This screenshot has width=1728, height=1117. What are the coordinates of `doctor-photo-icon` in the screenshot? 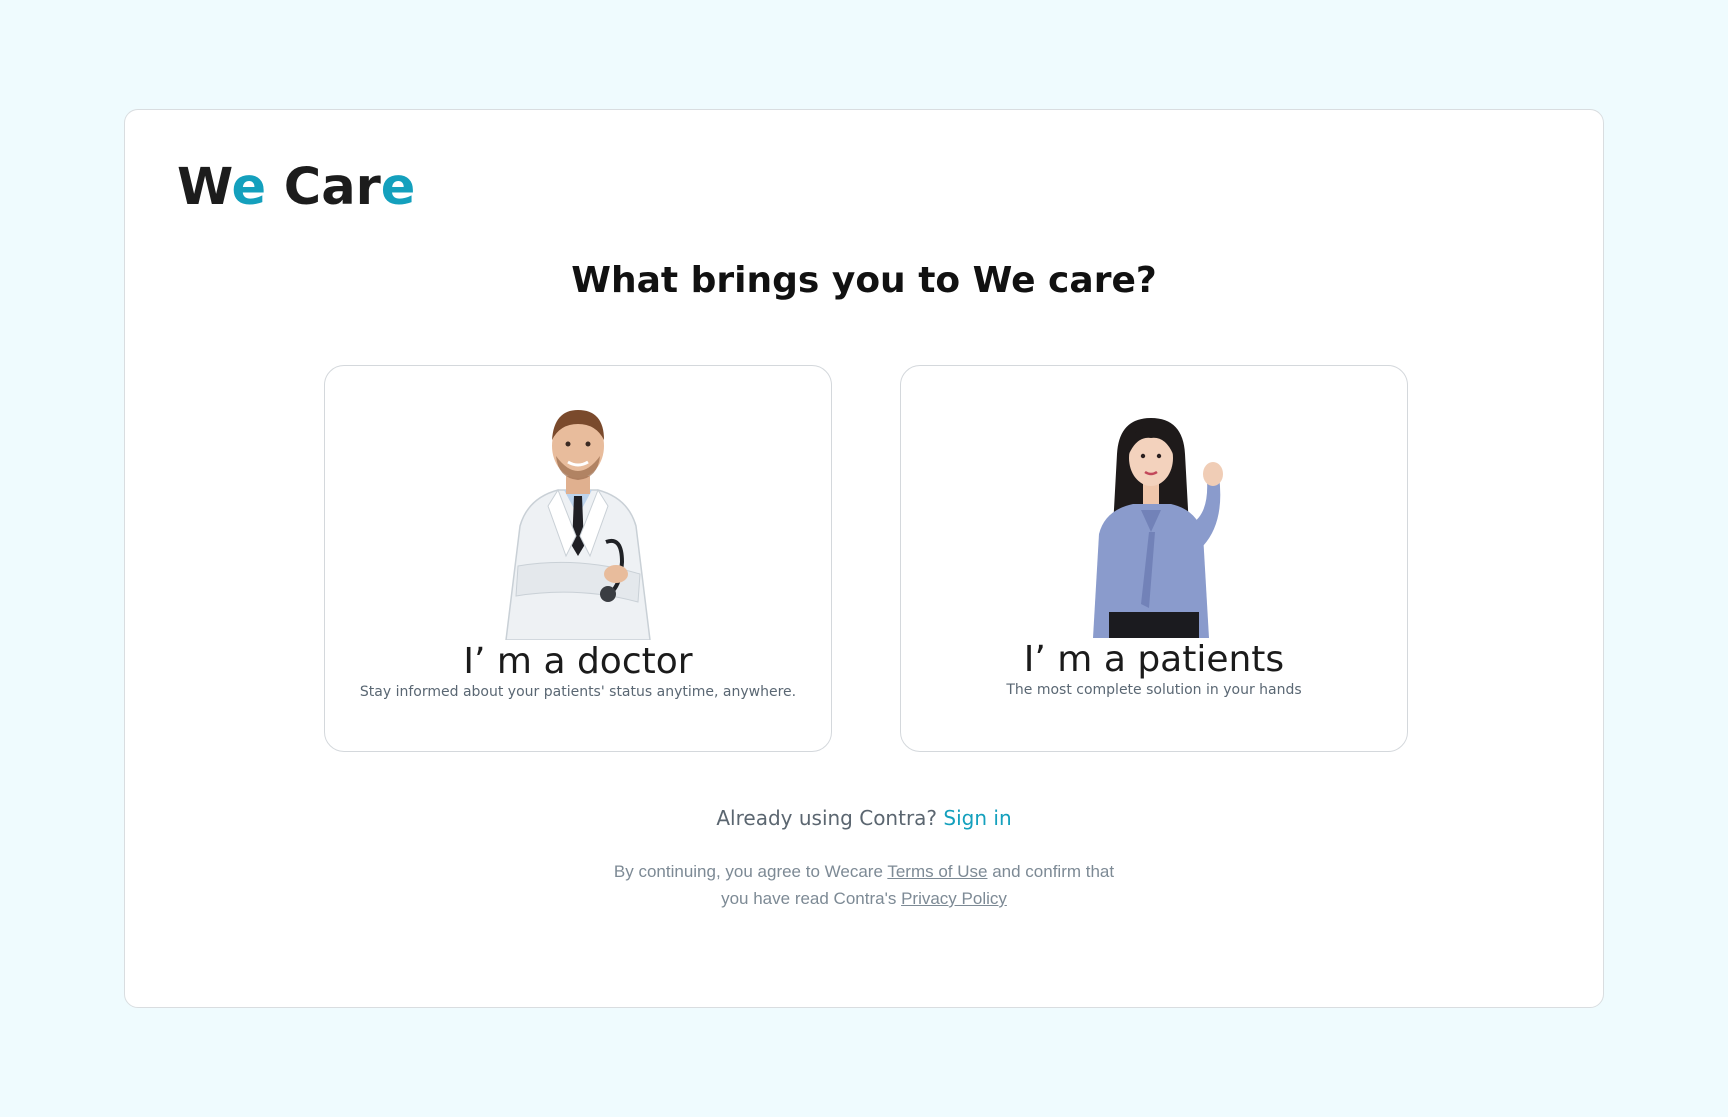 It's located at (578, 523).